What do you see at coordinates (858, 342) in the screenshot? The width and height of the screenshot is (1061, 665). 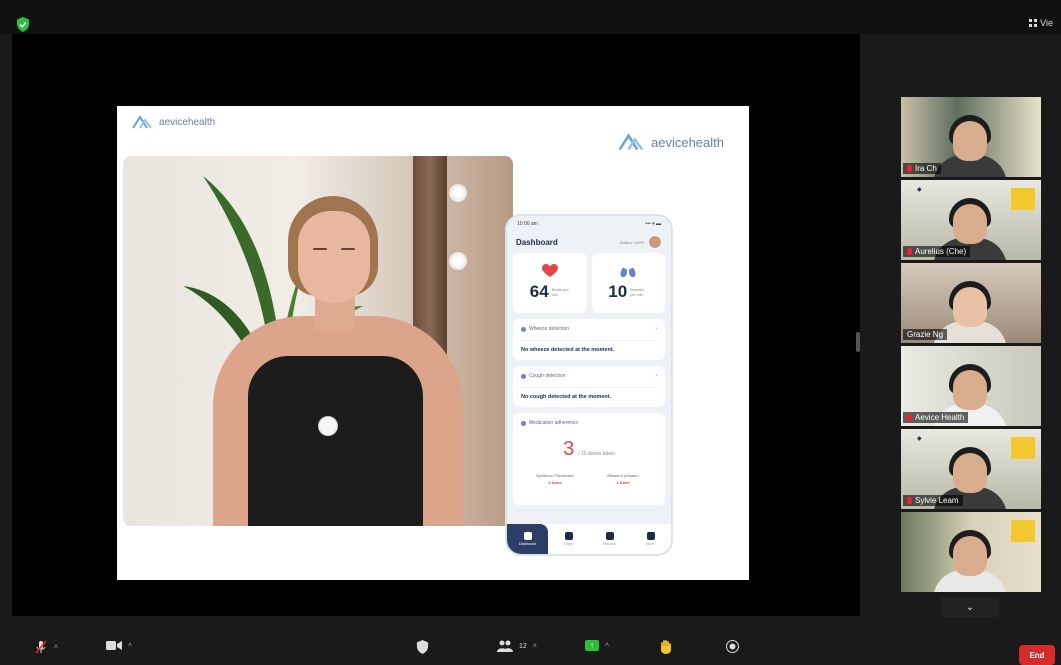 I see `panel-resize-handle` at bounding box center [858, 342].